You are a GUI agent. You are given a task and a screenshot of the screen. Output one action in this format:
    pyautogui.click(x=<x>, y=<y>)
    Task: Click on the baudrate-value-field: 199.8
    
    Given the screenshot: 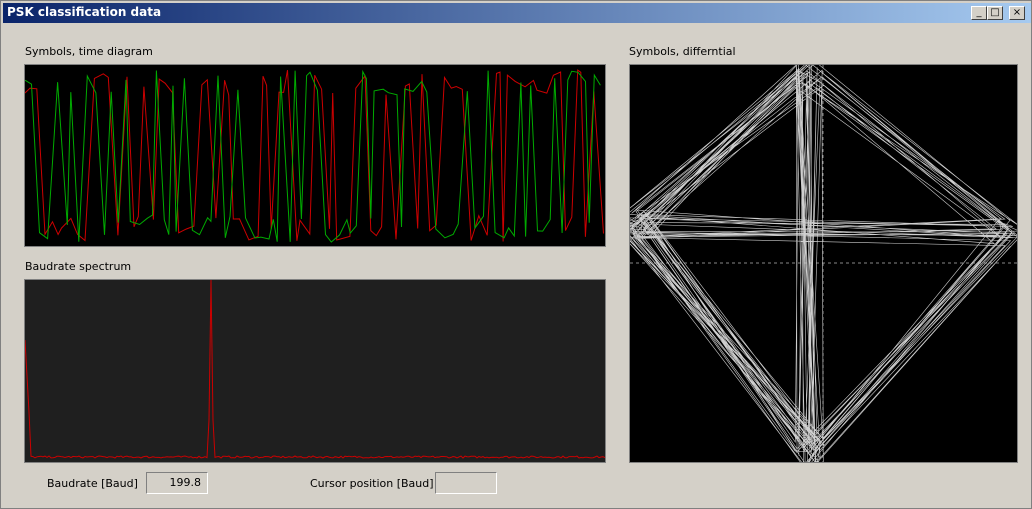 What is the action you would take?
    pyautogui.click(x=177, y=483)
    